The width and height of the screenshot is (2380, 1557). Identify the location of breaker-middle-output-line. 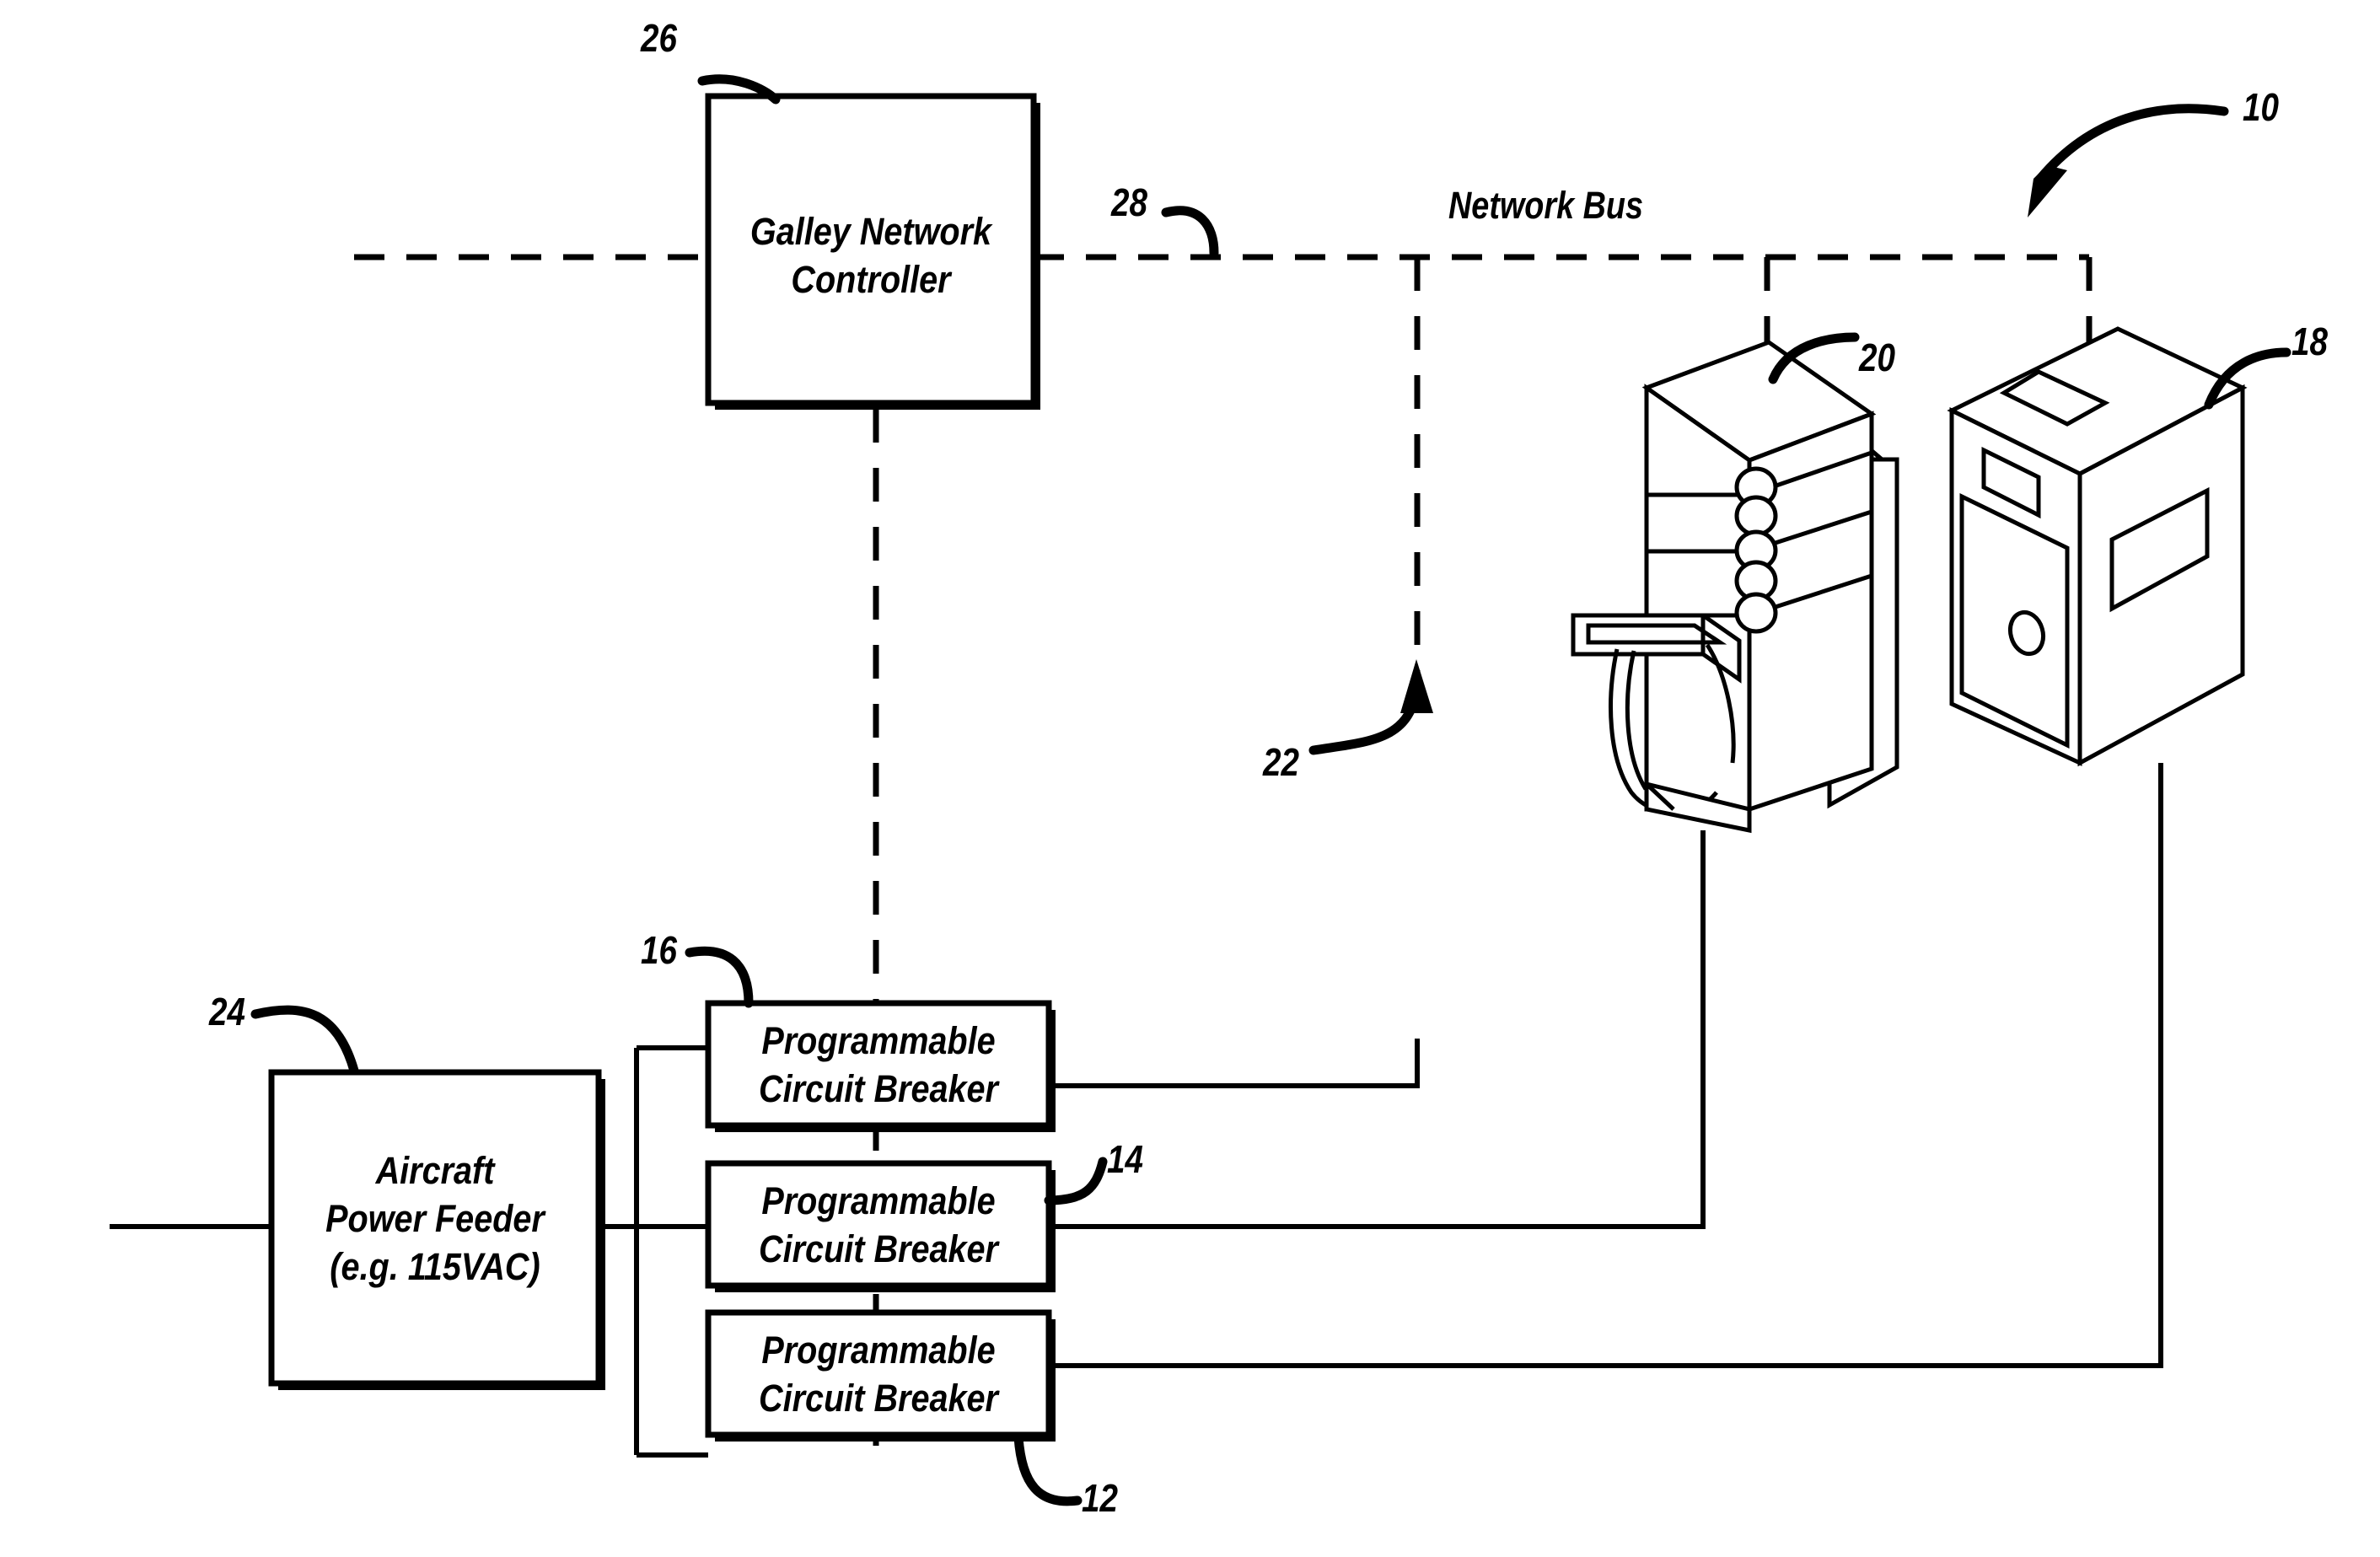
(1381, 1030).